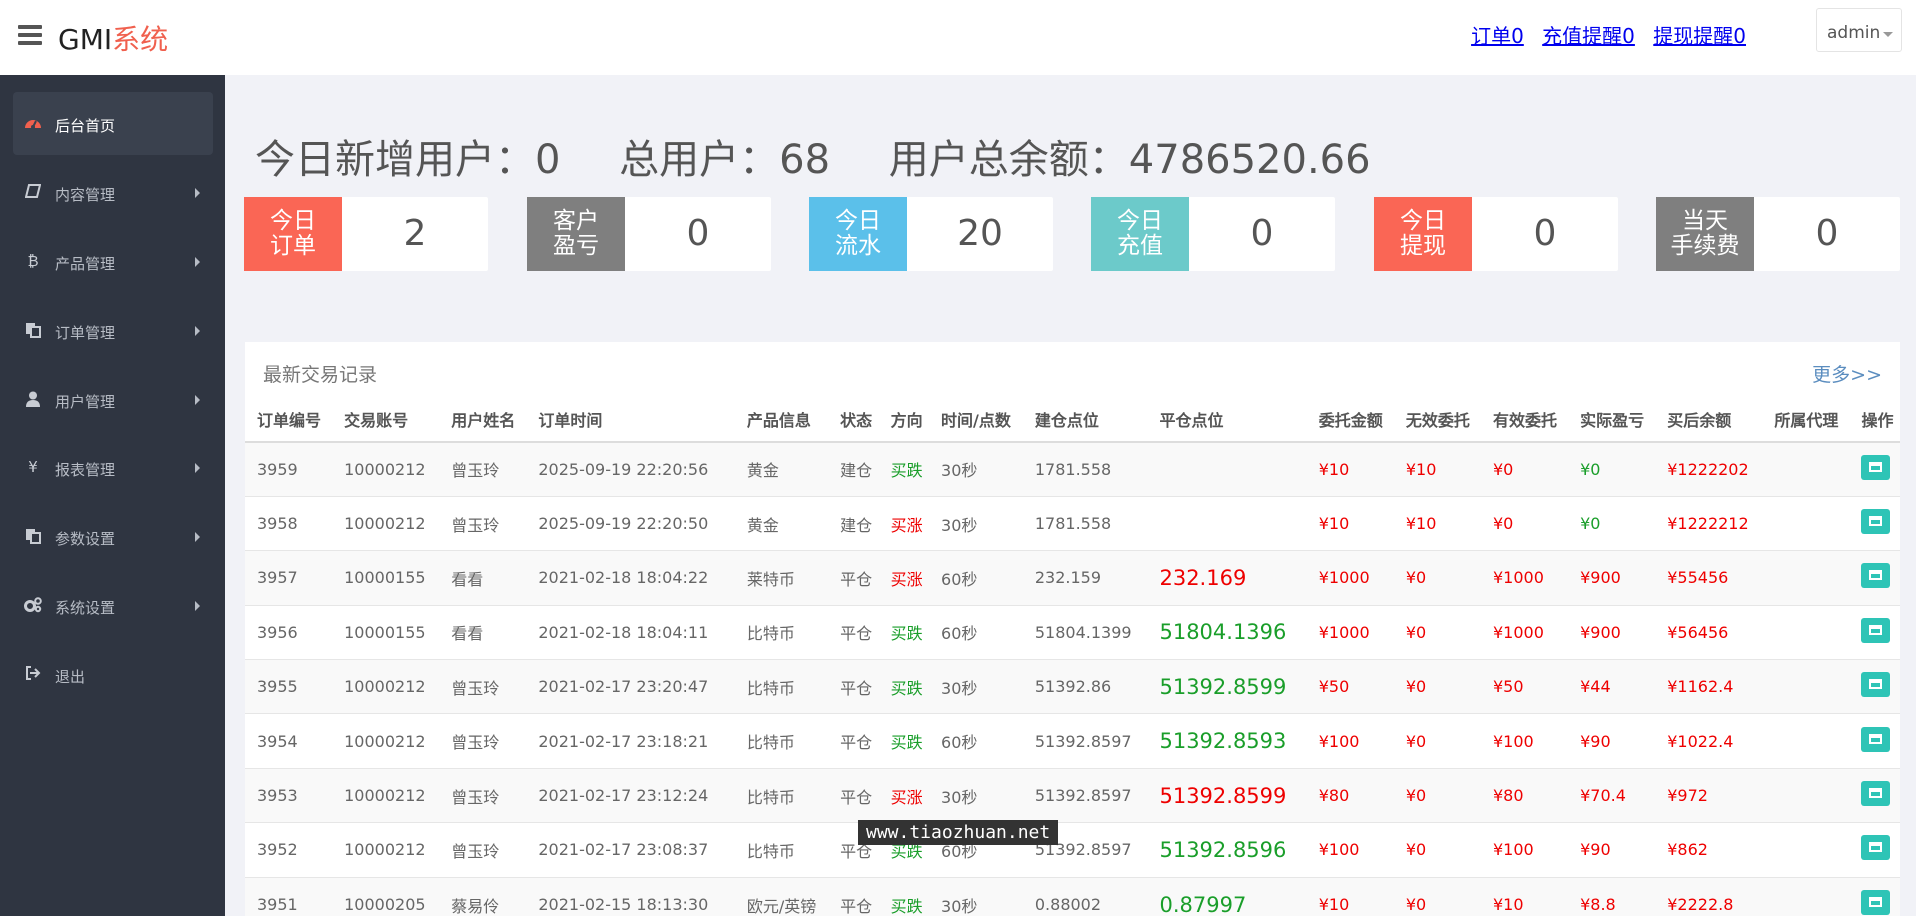  I want to click on cell-close: 51392.8593, so click(1227, 741).